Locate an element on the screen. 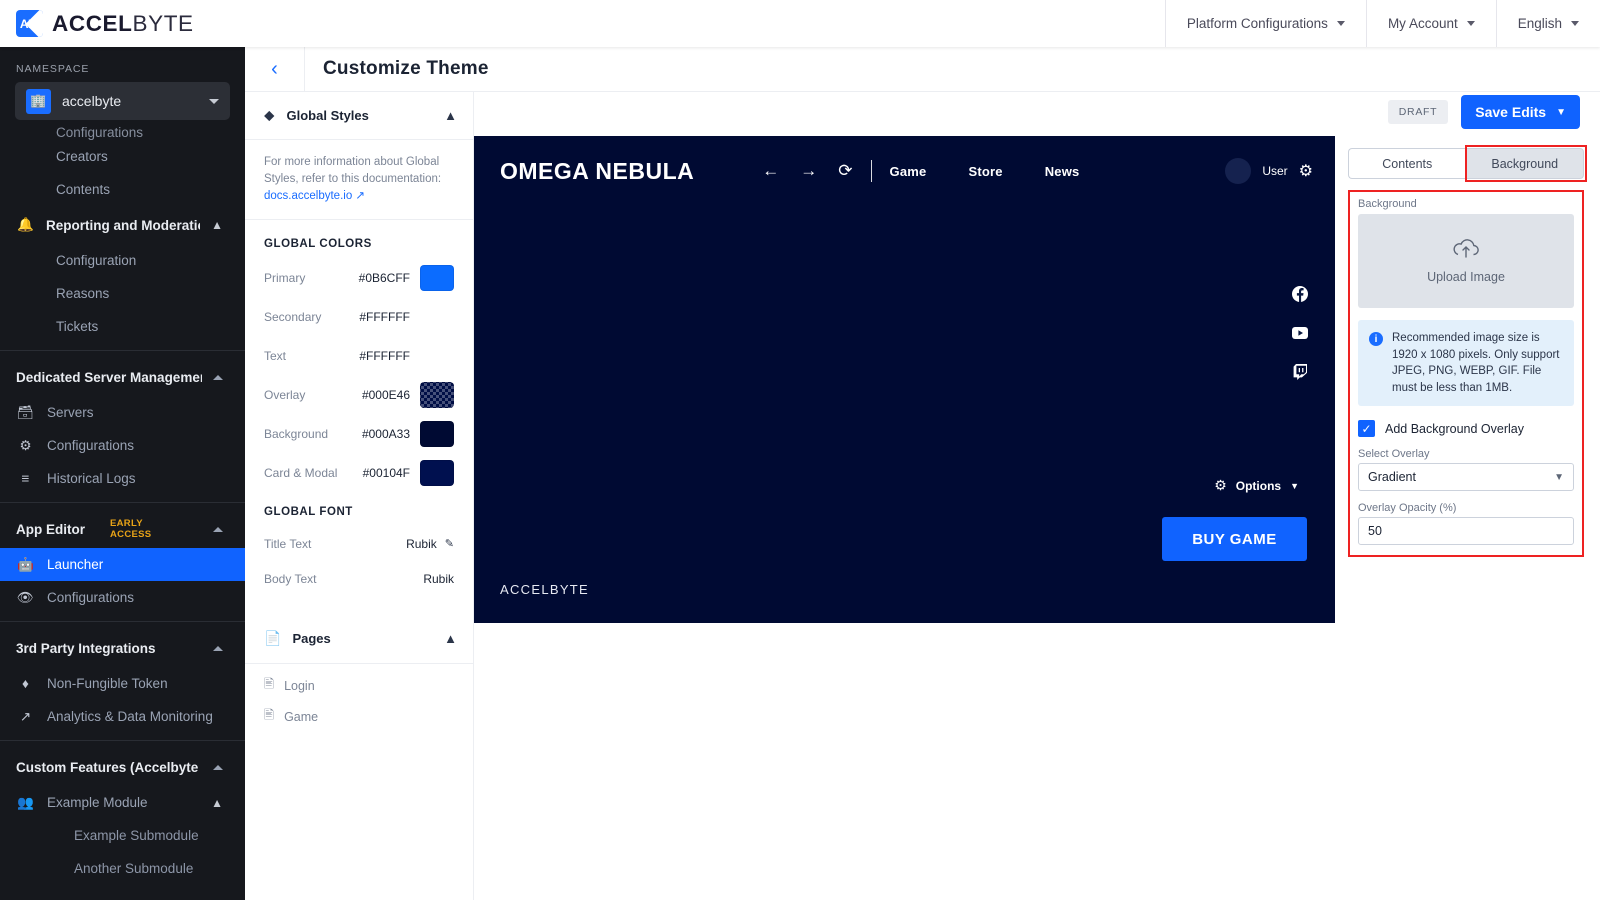 The width and height of the screenshot is (1600, 900). preview-options-button: ⚙ Options ▼ is located at coordinates (1256, 485).